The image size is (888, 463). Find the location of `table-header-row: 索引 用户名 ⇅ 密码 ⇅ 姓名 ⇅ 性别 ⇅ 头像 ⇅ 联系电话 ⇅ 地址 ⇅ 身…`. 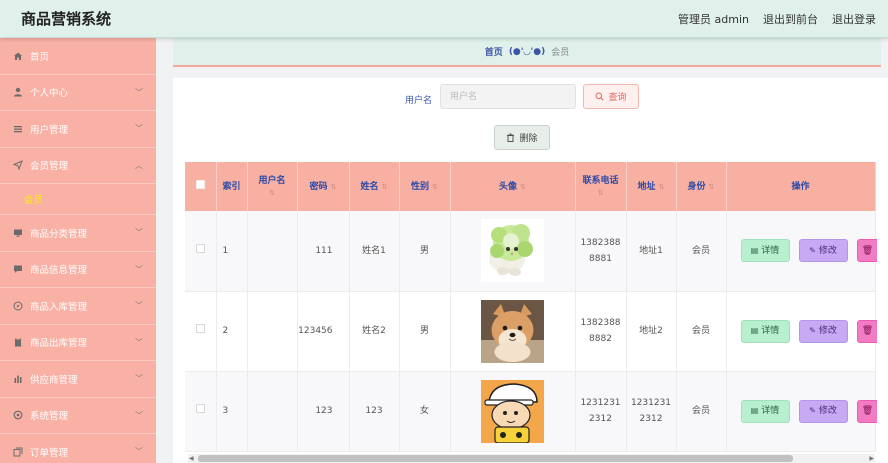

table-header-row: 索引 用户名 ⇅ 密码 ⇅ 姓名 ⇅ 性别 ⇅ 头像 ⇅ 联系电话 ⇅ 地址 ⇅ 身… is located at coordinates (530, 186).